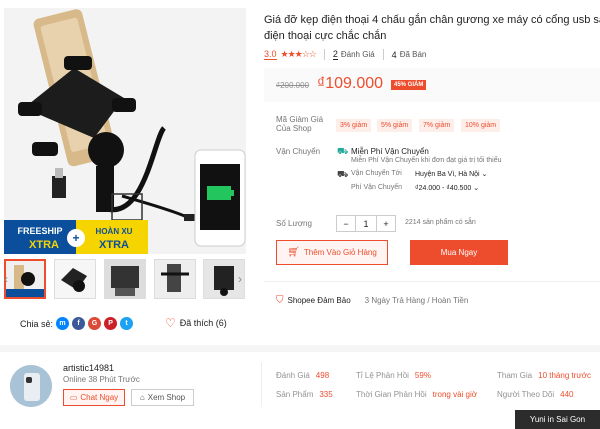 The height and width of the screenshot is (429, 600). Describe the element at coordinates (443, 188) in the screenshot. I see `ship-fee-amount: ₫24.000 - ₫40.500` at that location.